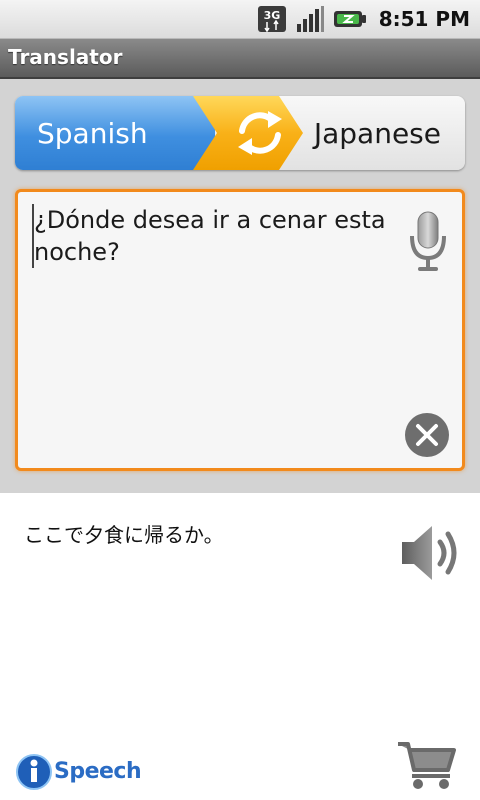  Describe the element at coordinates (34, 772) in the screenshot. I see `ispeech-logo-icon` at that location.